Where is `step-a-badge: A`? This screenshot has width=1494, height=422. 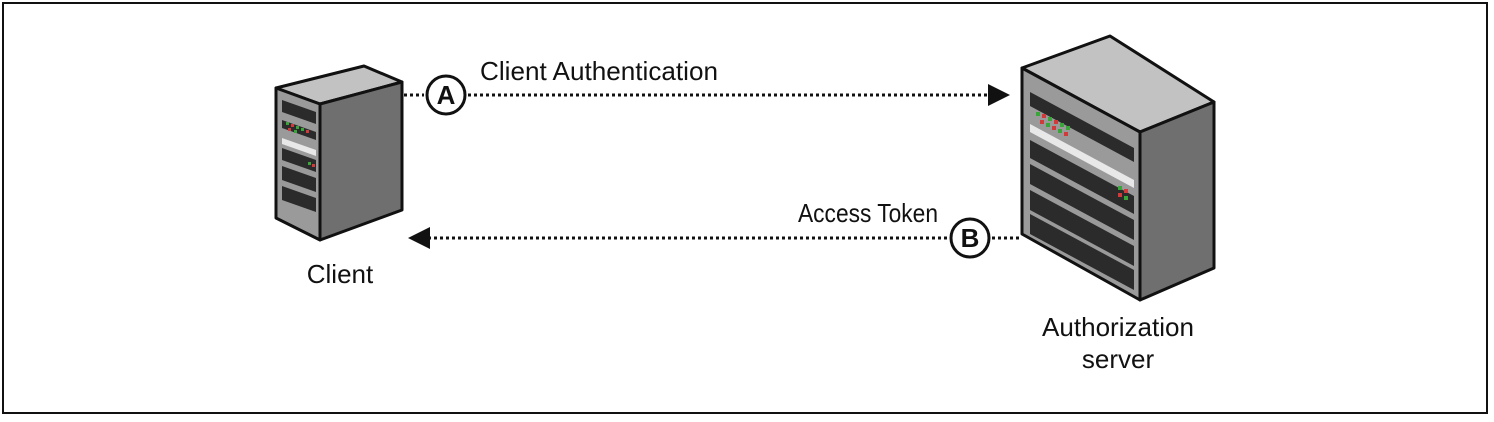 step-a-badge: A is located at coordinates (446, 95).